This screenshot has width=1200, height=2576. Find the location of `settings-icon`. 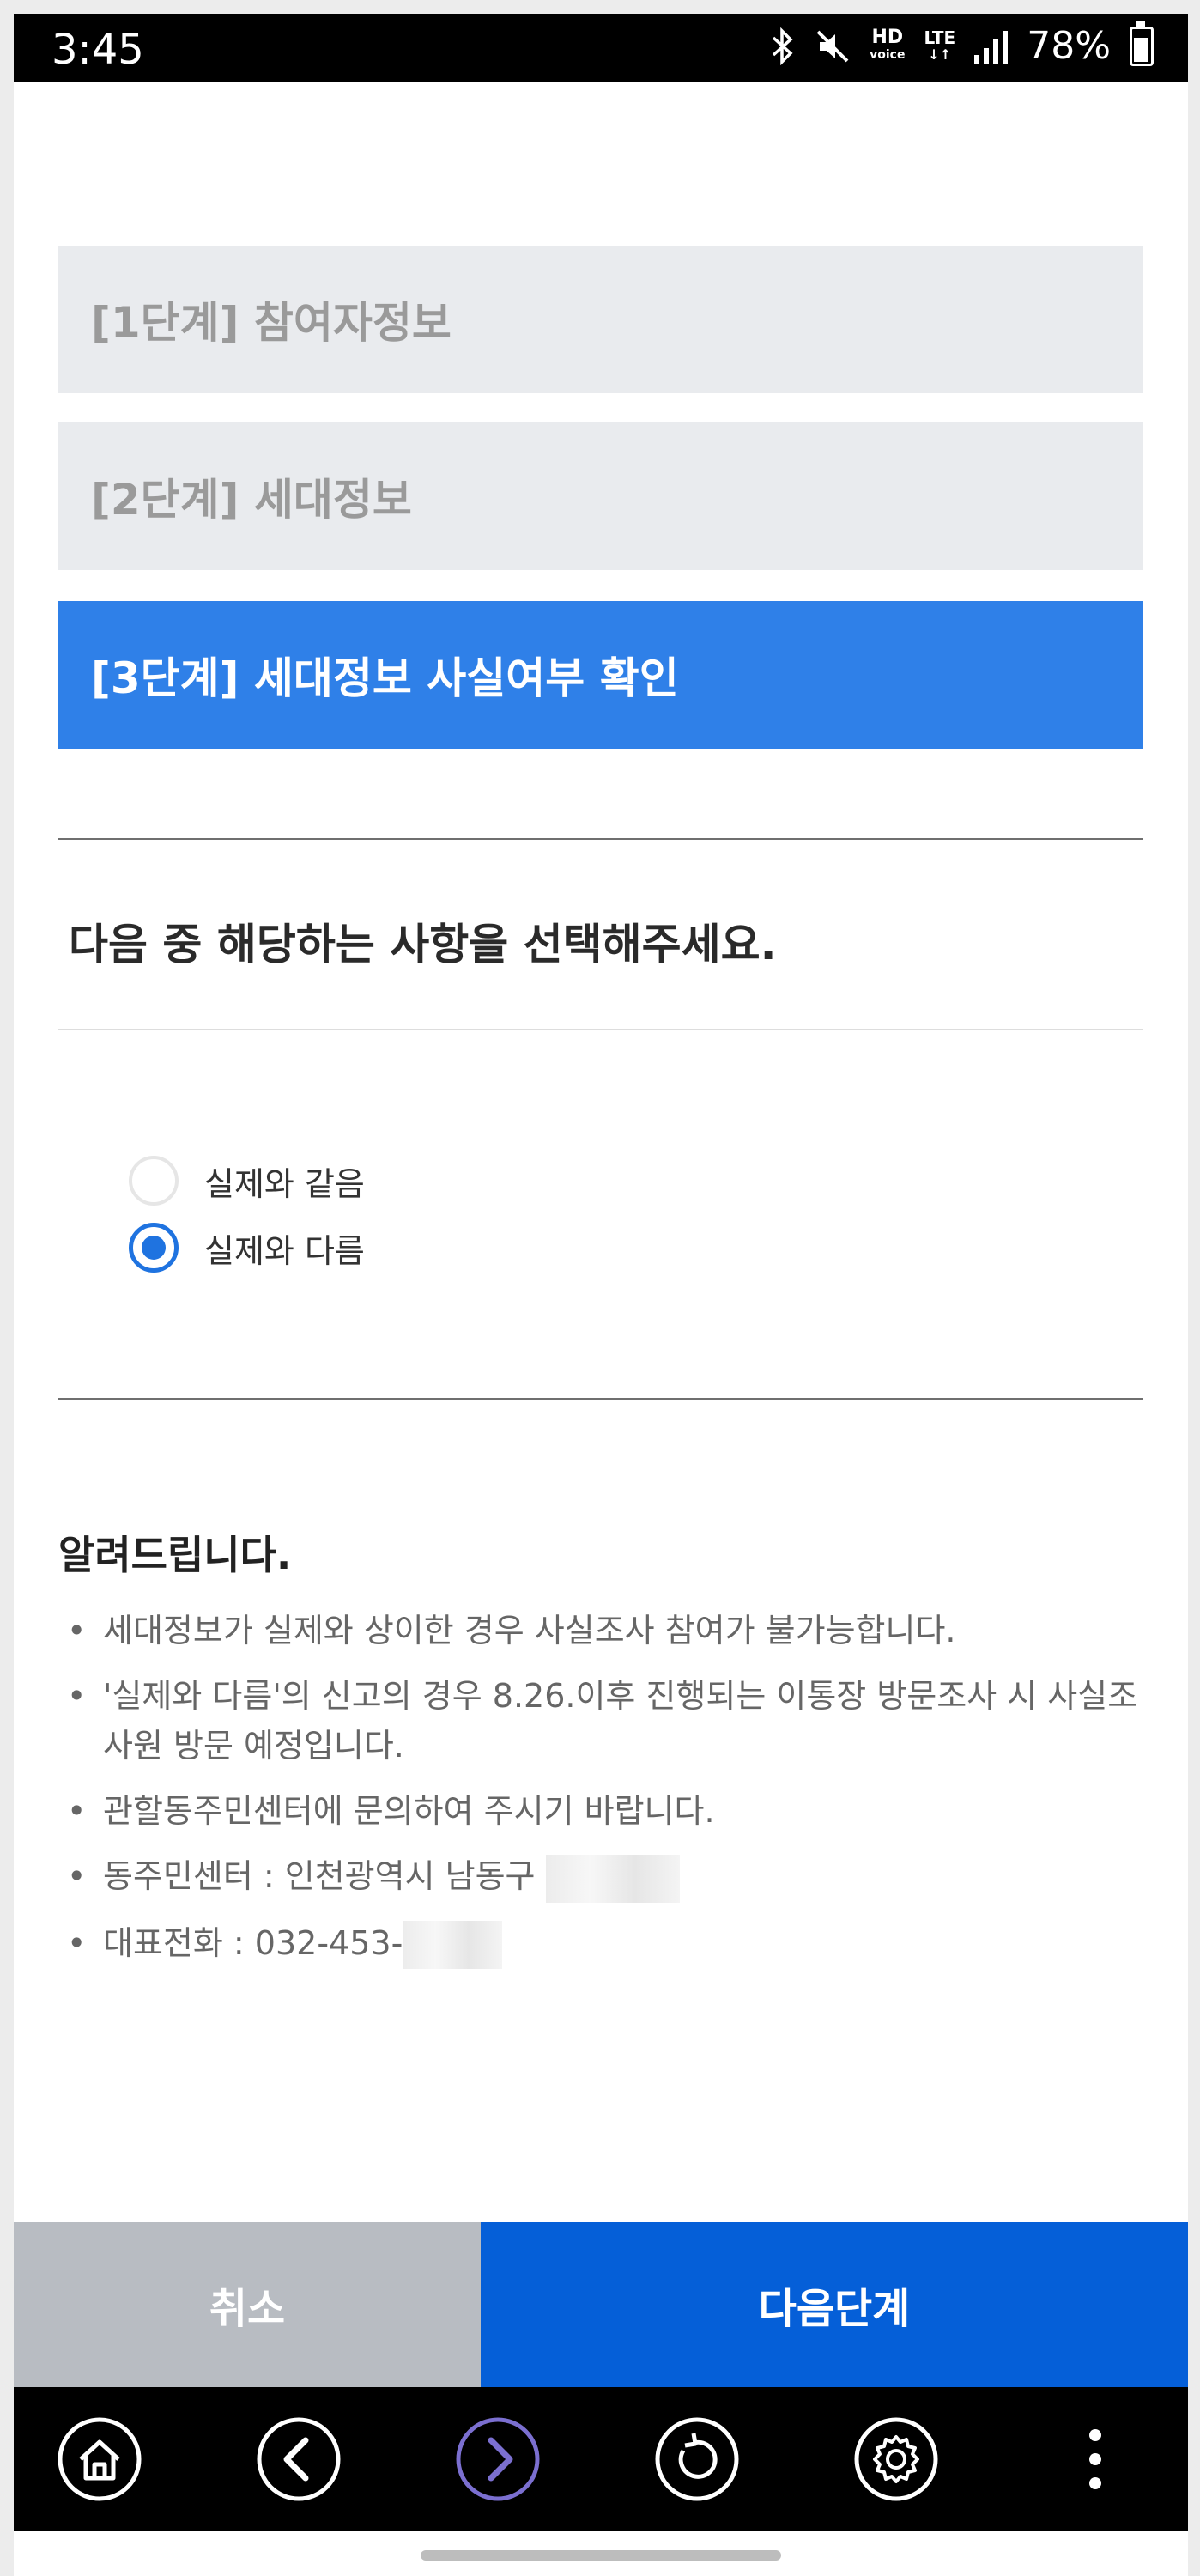

settings-icon is located at coordinates (896, 2459).